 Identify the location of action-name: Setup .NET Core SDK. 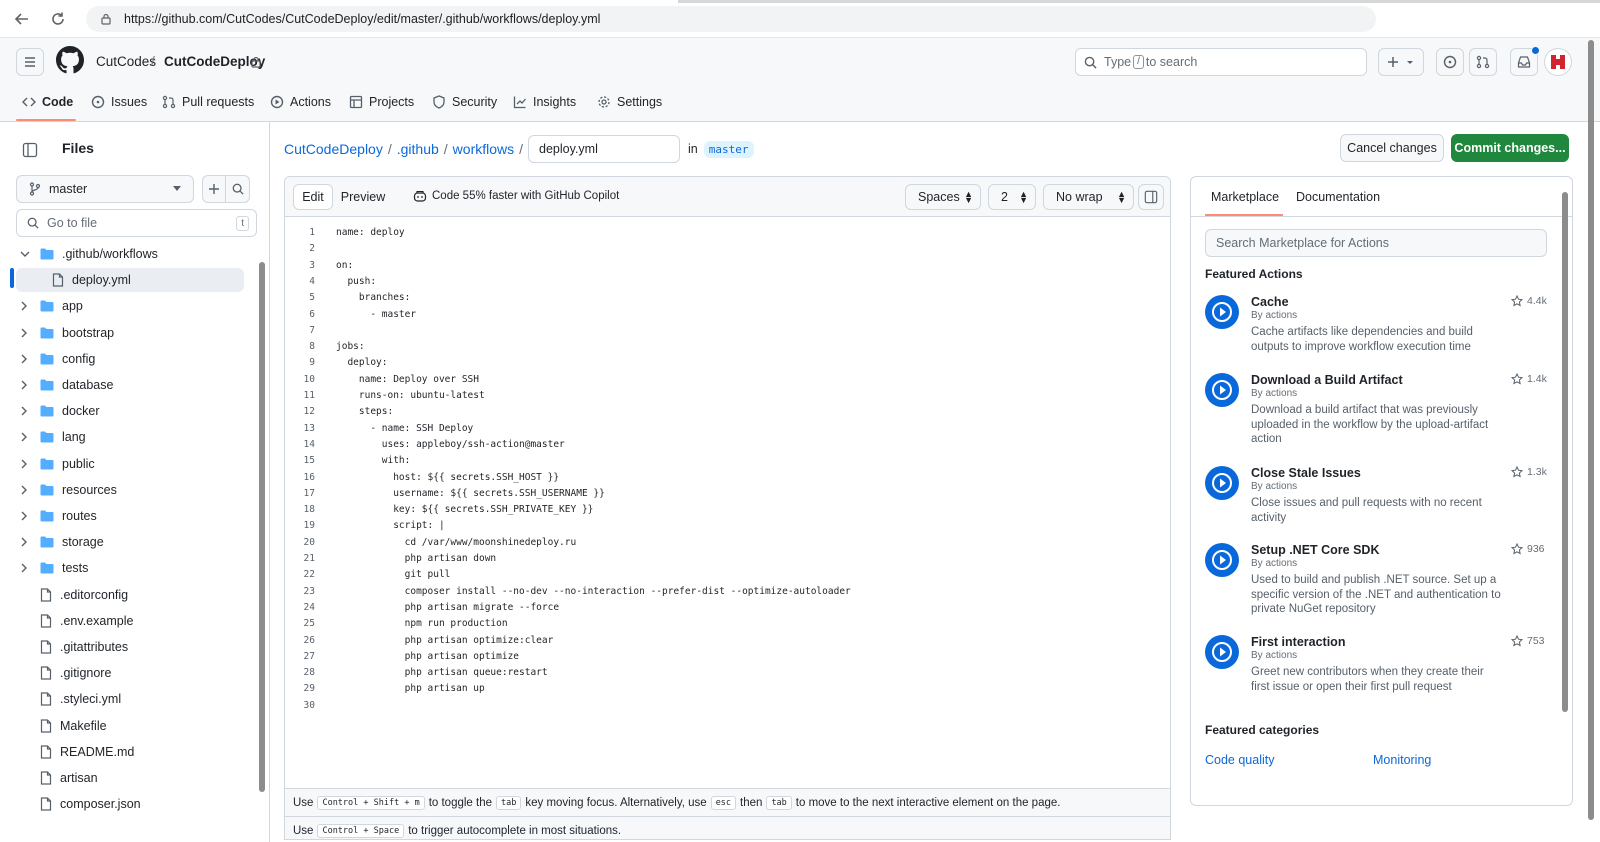
(1315, 550).